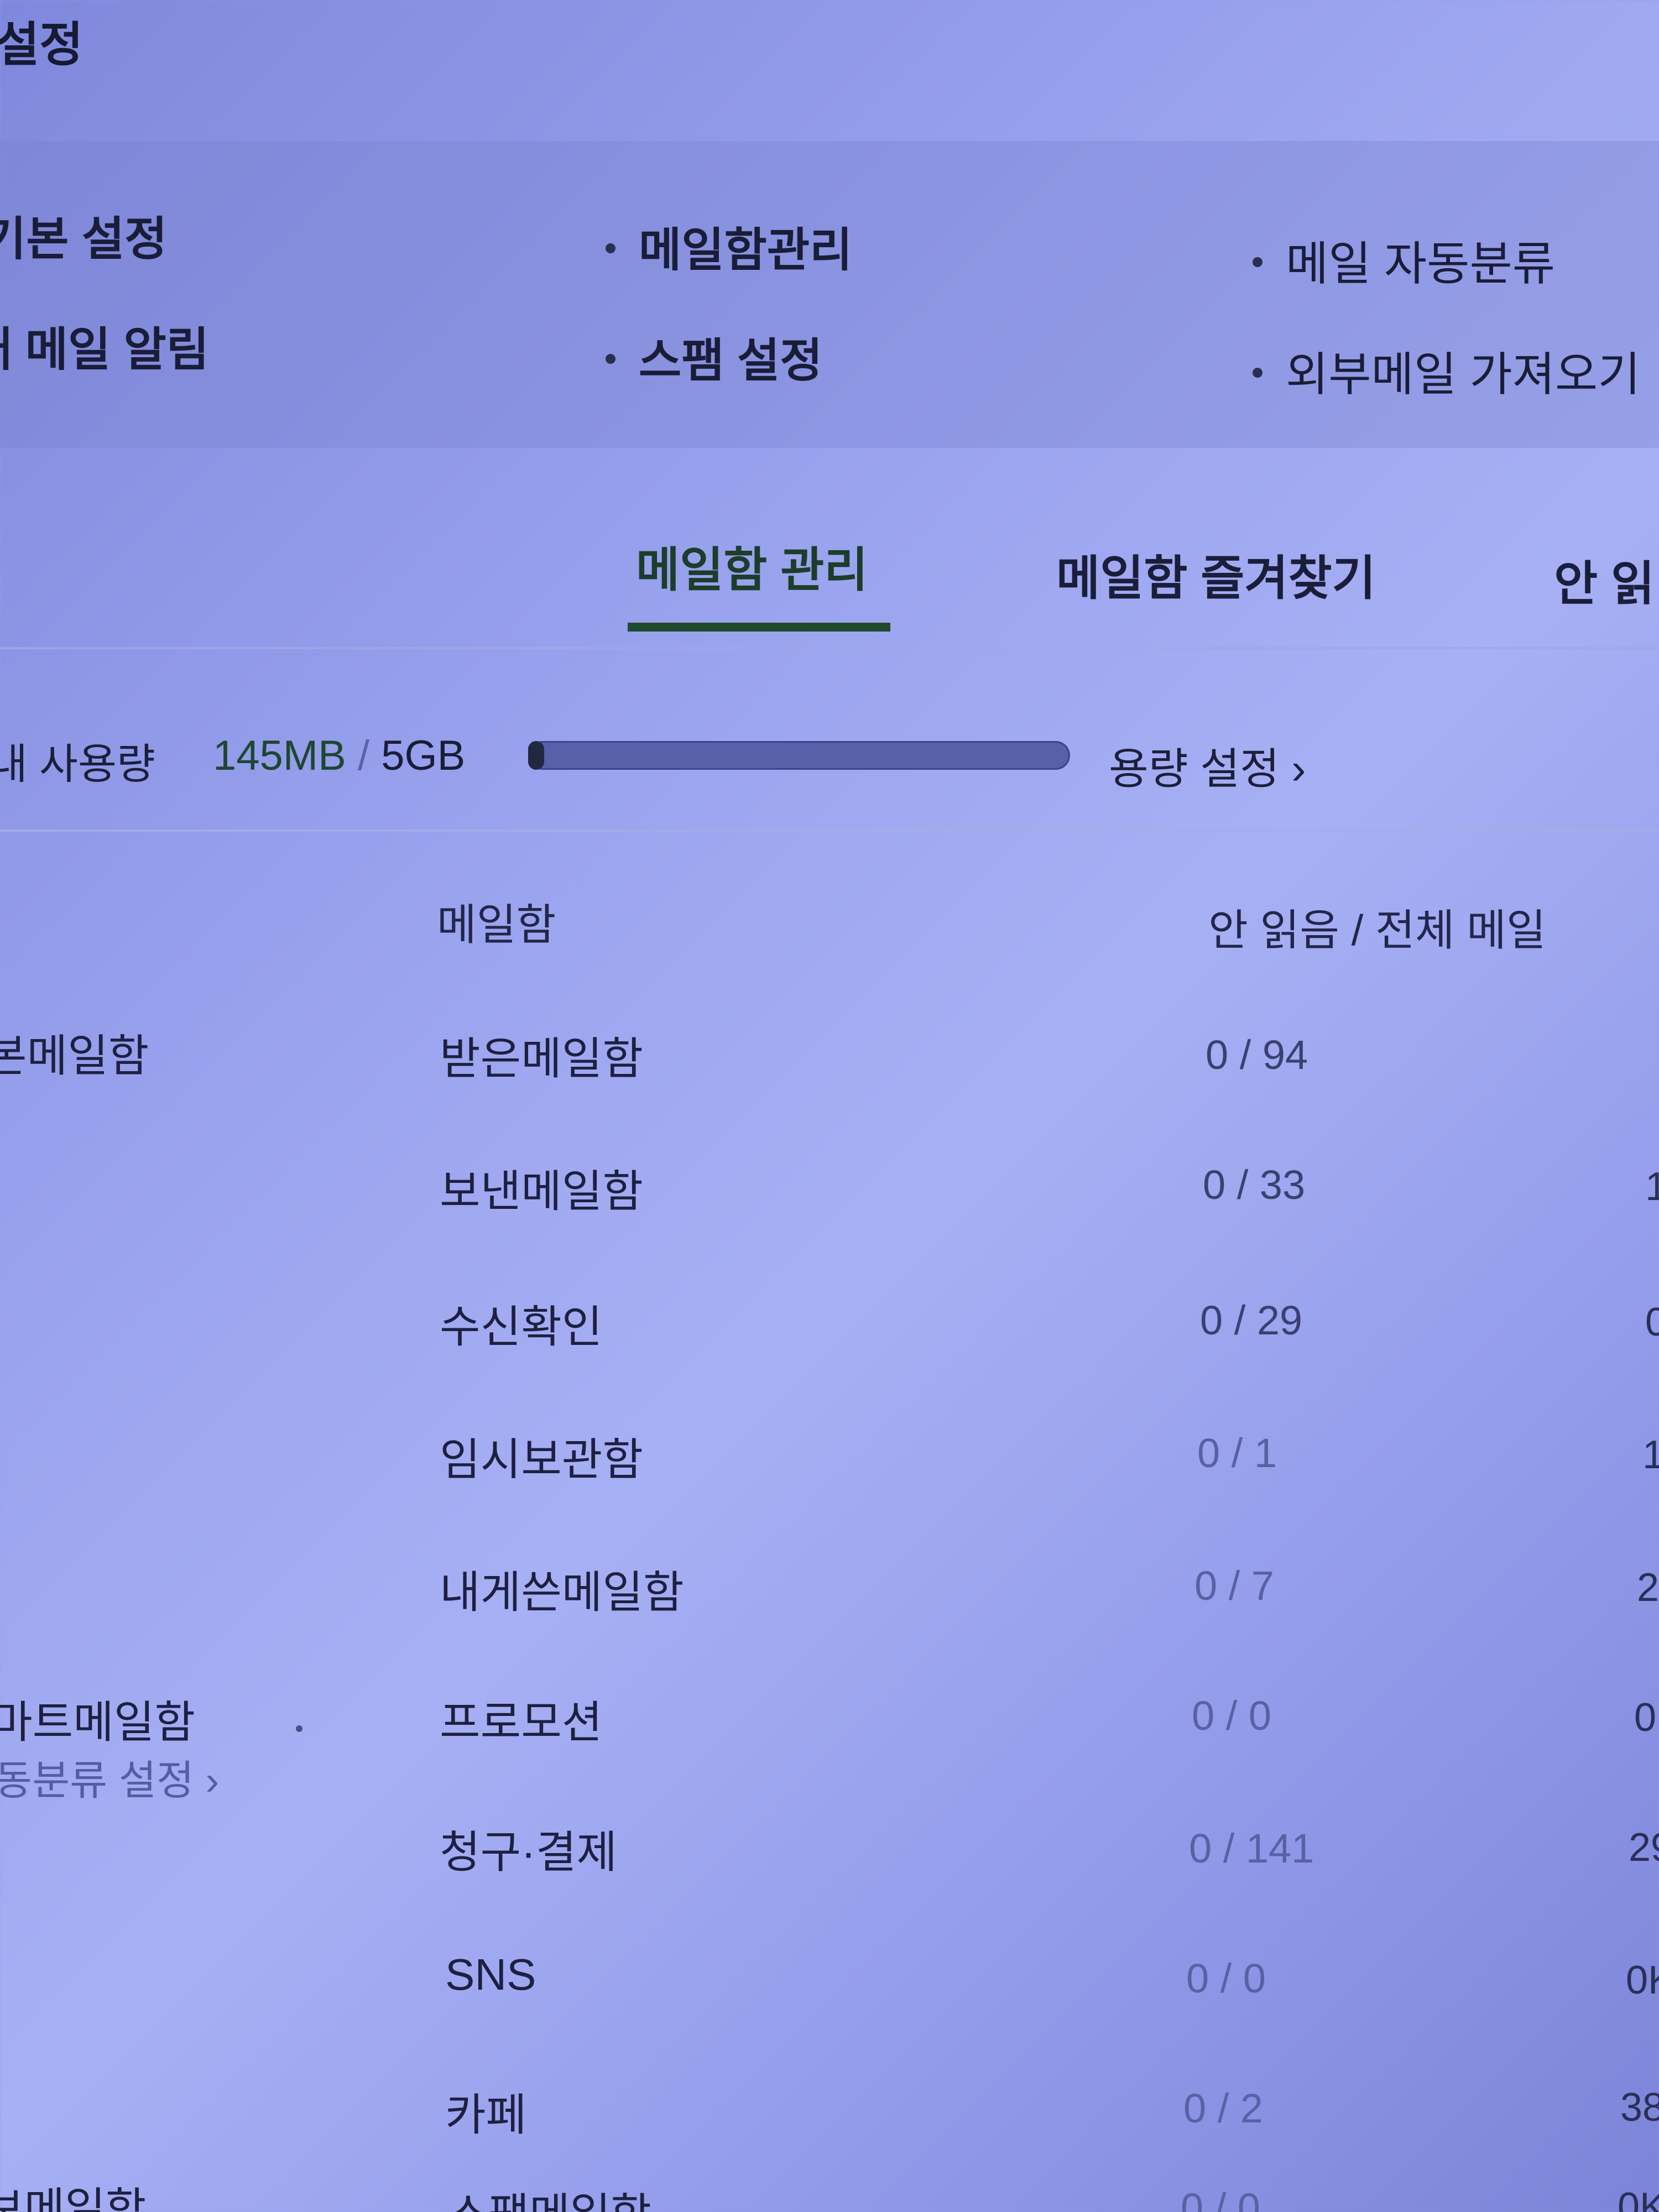 The width and height of the screenshot is (1659, 2212). Describe the element at coordinates (1237, 1453) in the screenshot. I see `count-drafts: 0 / 1` at that location.